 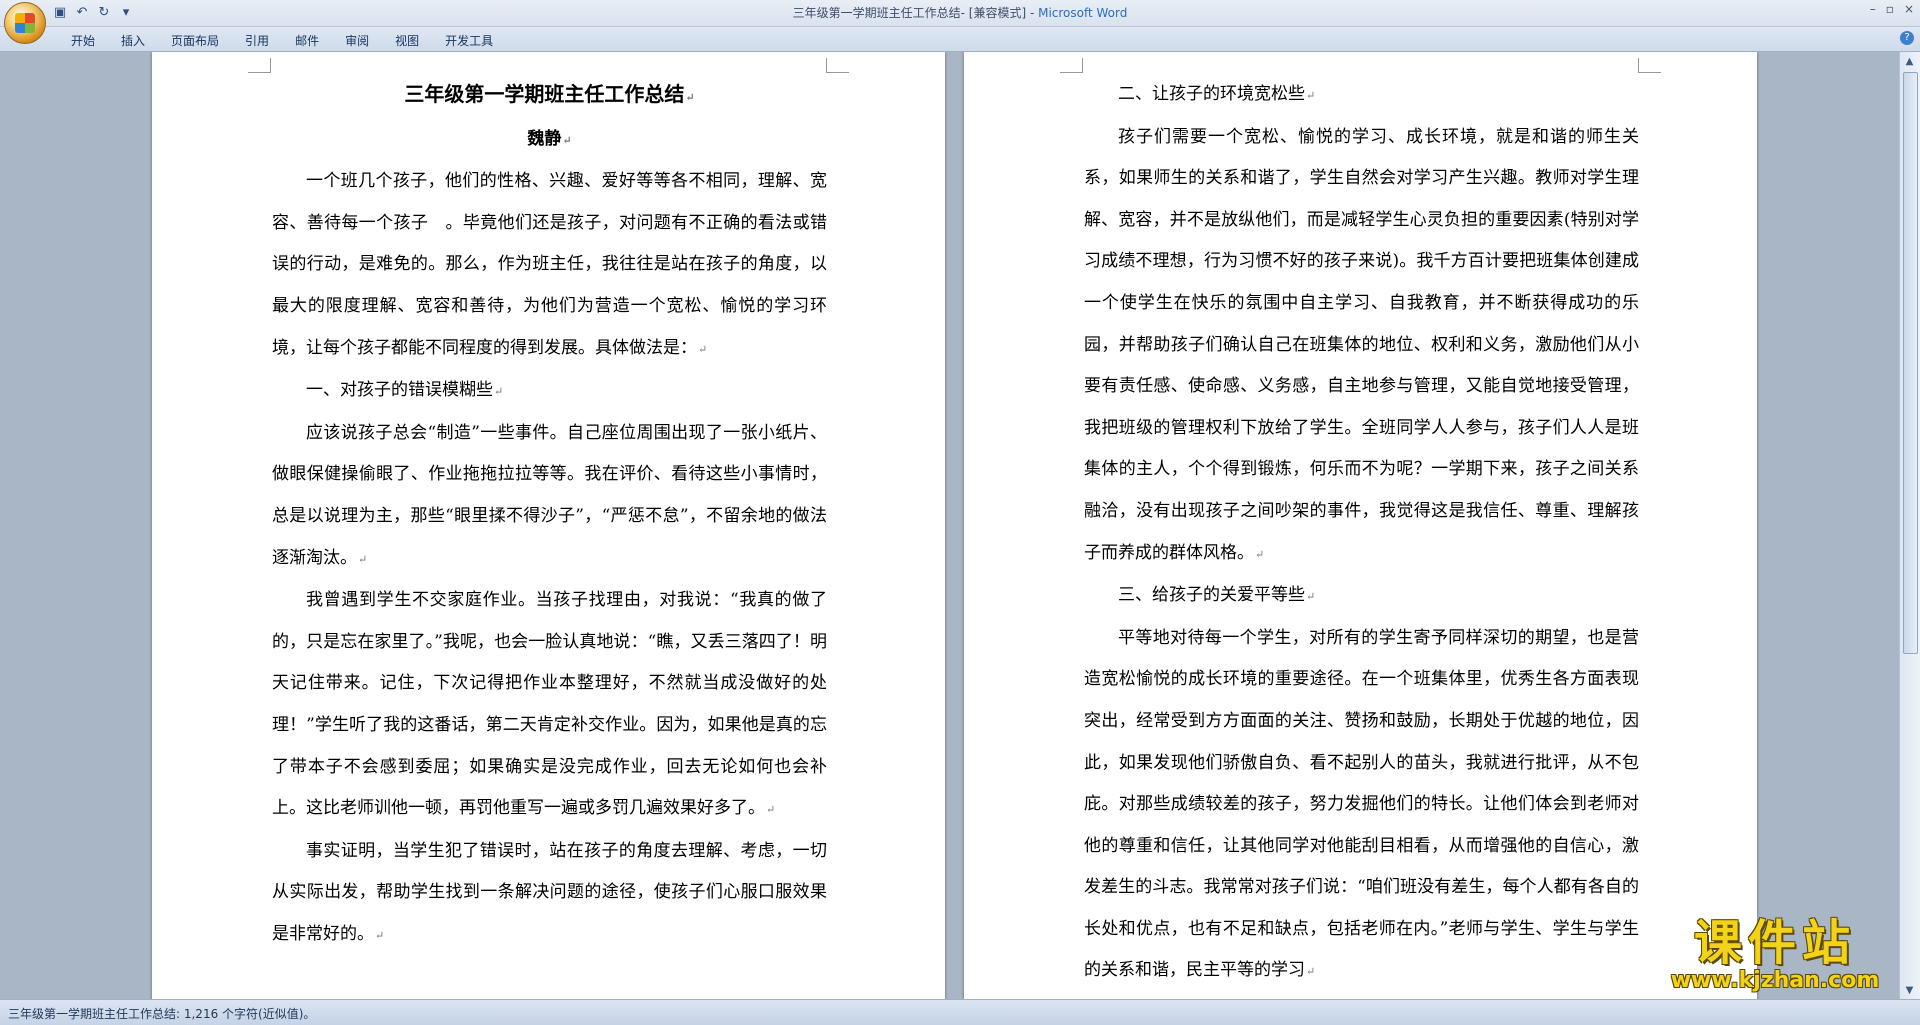 I want to click on doc-author: 魏静↵, so click(x=549, y=140).